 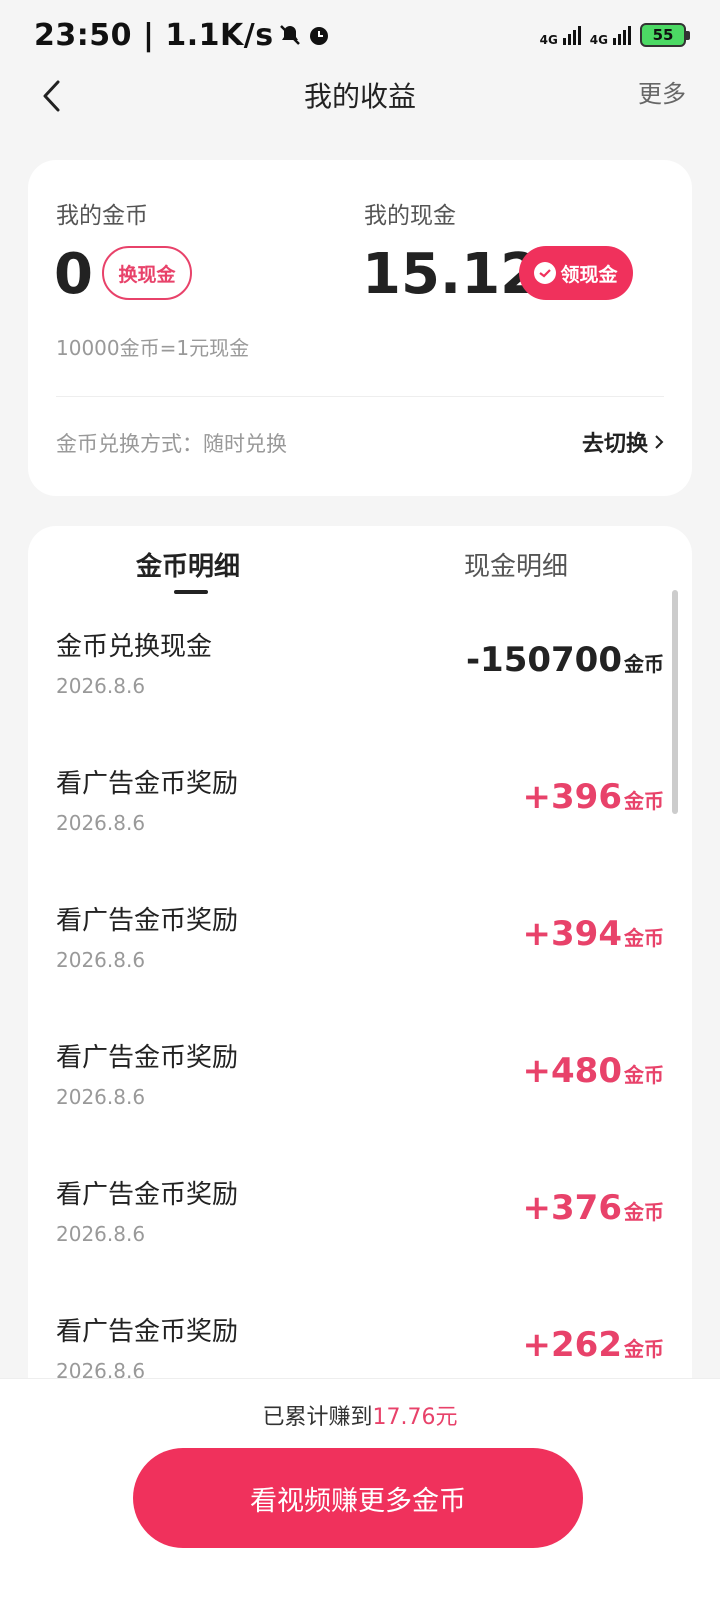 I want to click on record-amount: +376 金币, so click(x=593, y=1208).